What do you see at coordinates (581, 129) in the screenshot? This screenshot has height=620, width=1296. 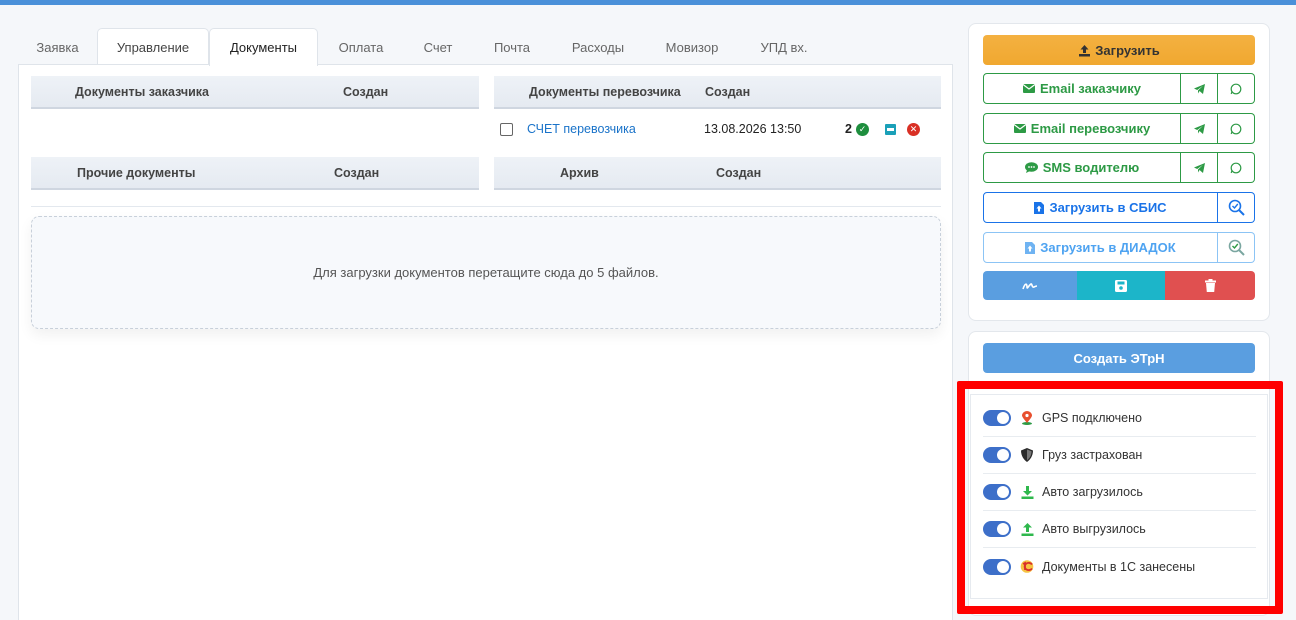 I see `document-link: СЧЕТ перевозчика` at bounding box center [581, 129].